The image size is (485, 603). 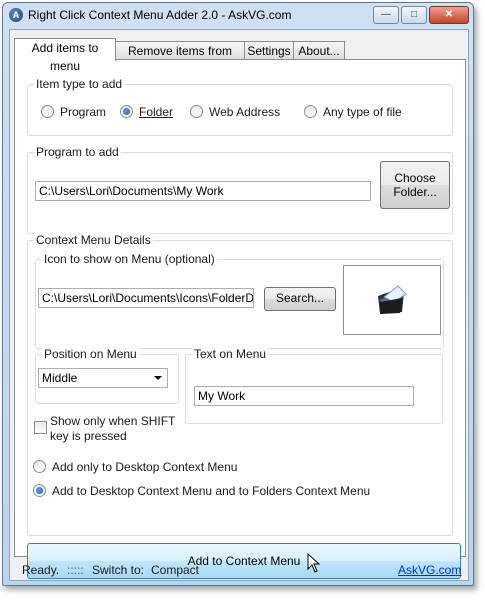 What do you see at coordinates (158, 378) in the screenshot?
I see `chevron-down-icon` at bounding box center [158, 378].